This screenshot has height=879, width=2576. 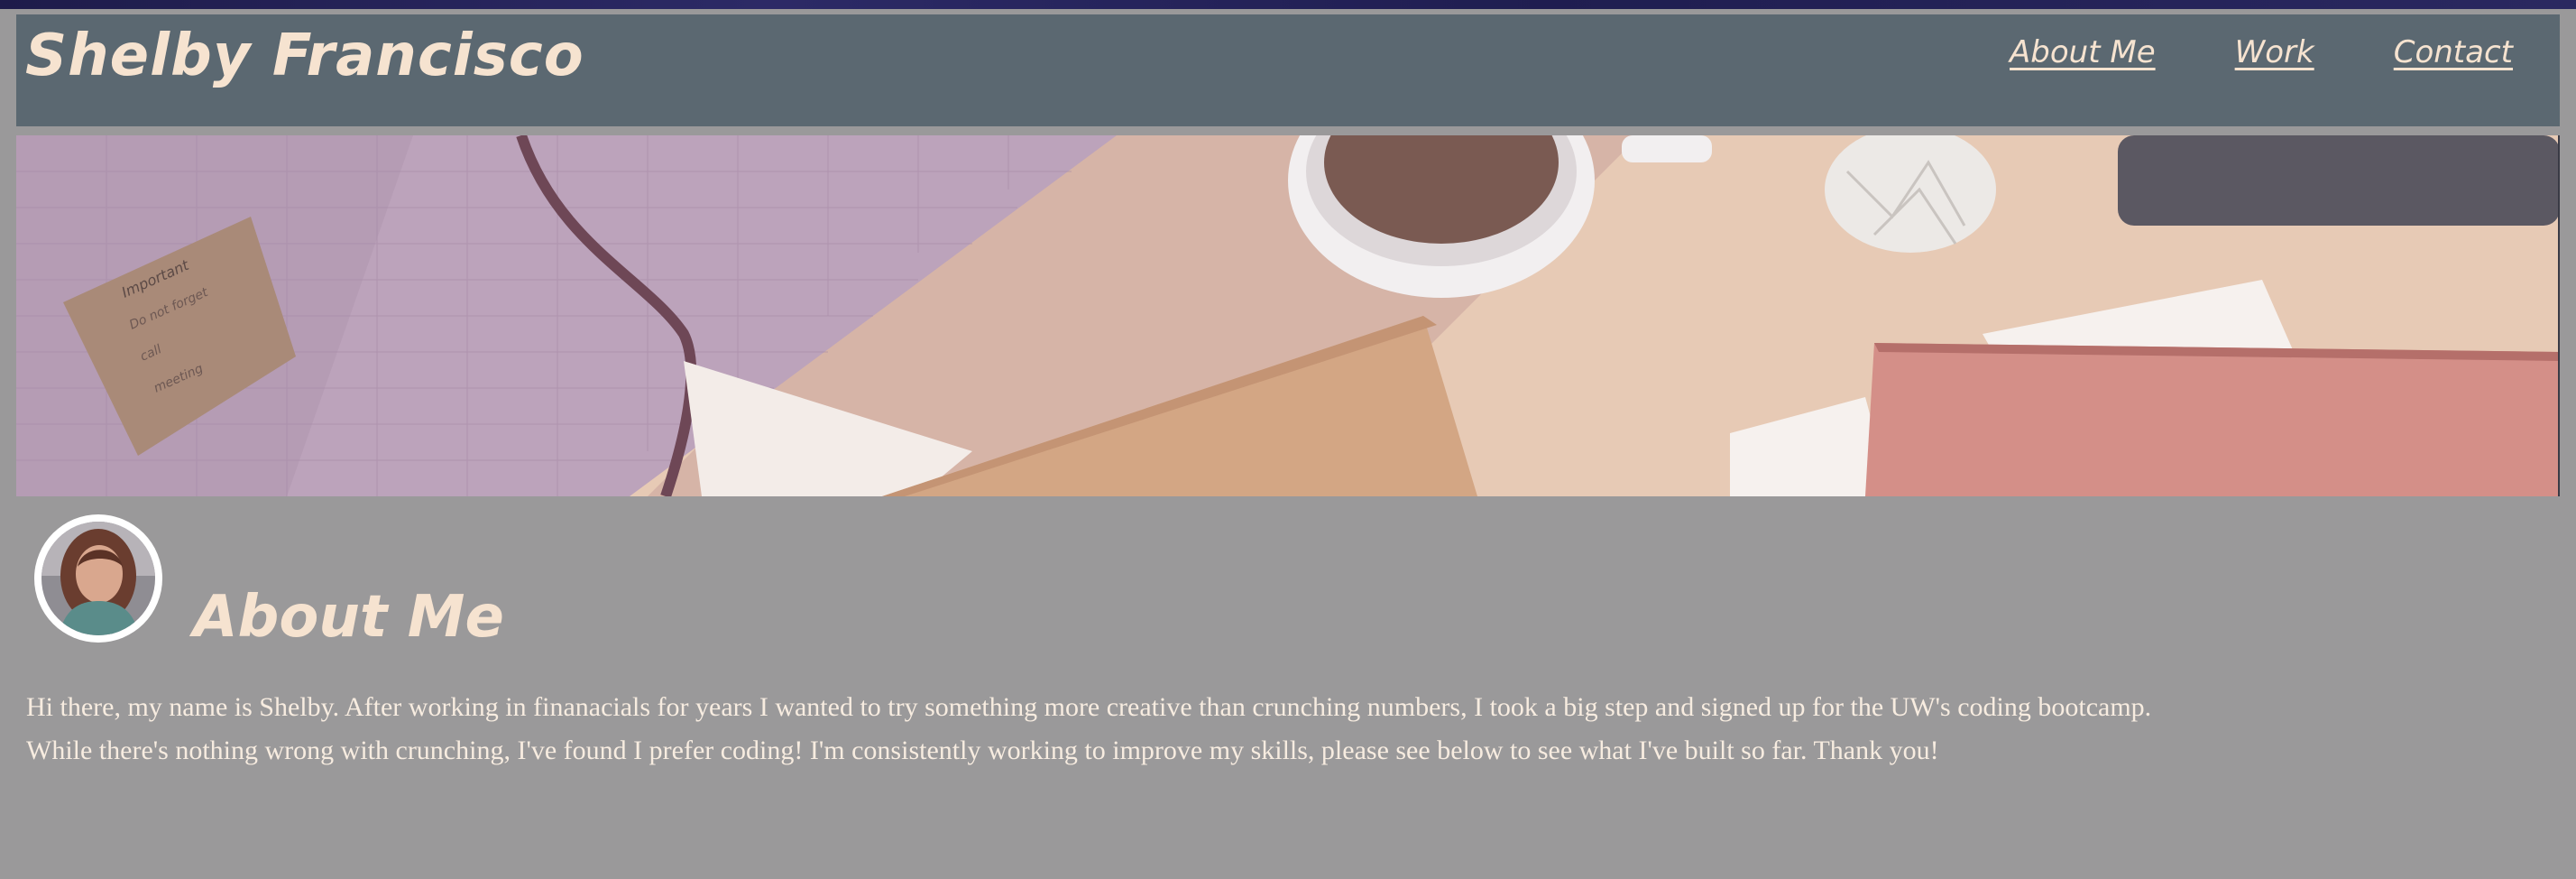 What do you see at coordinates (2275, 52) in the screenshot?
I see `nav-link-work: Work` at bounding box center [2275, 52].